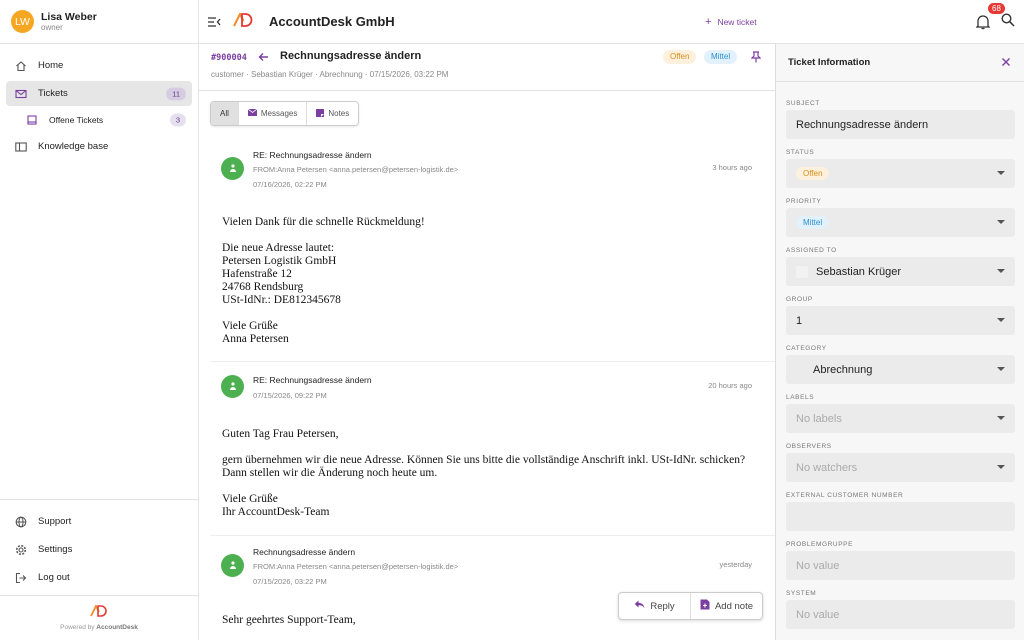 This screenshot has width=1024, height=640. What do you see at coordinates (55, 521) in the screenshot?
I see `nav-item-label: Support` at bounding box center [55, 521].